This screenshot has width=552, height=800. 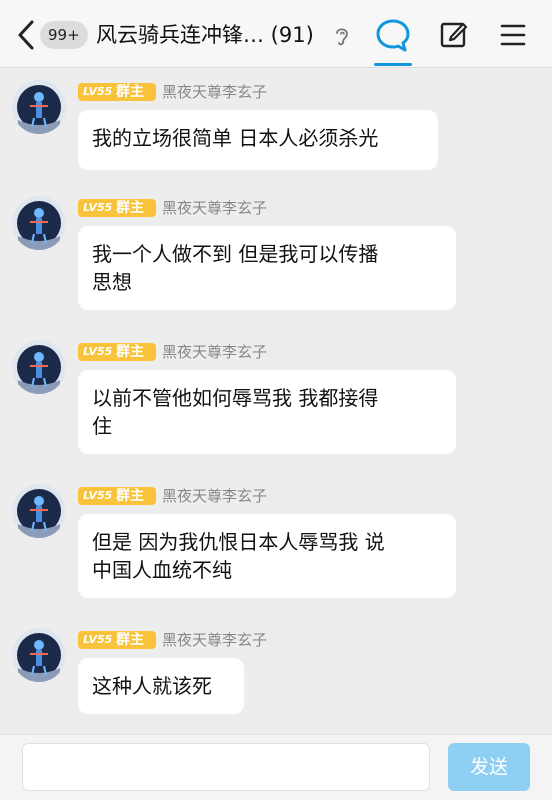 I want to click on message-text-line: 住, so click(x=102, y=426).